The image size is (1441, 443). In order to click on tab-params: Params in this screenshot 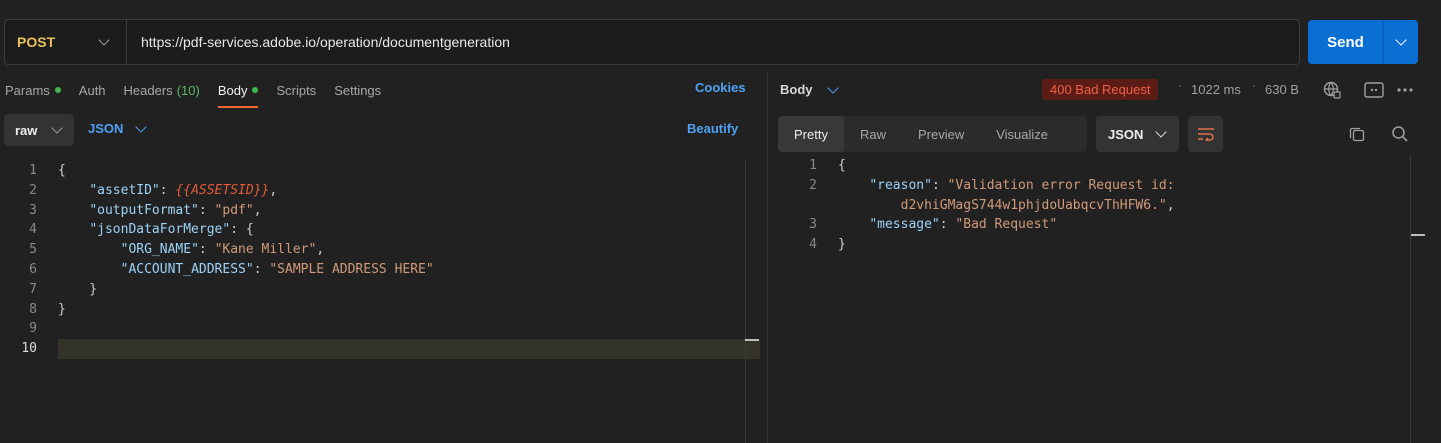, I will do `click(33, 90)`.